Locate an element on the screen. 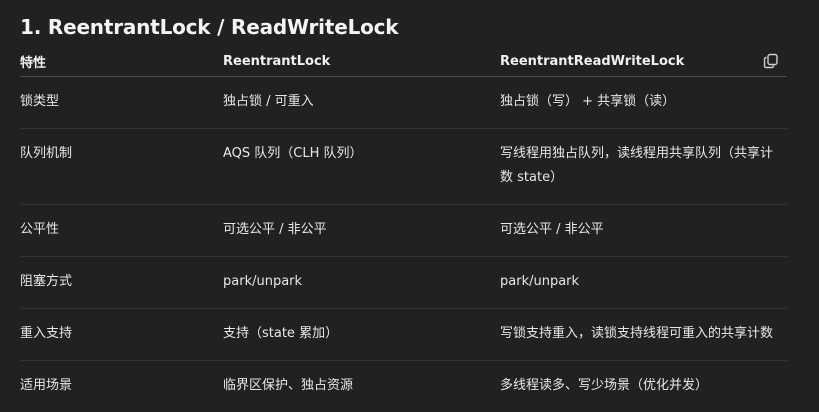 Image resolution: width=819 pixels, height=412 pixels. cell-text: 写线程用独占队列，读线程用共享队列（共享计数 state） is located at coordinates (643, 166).